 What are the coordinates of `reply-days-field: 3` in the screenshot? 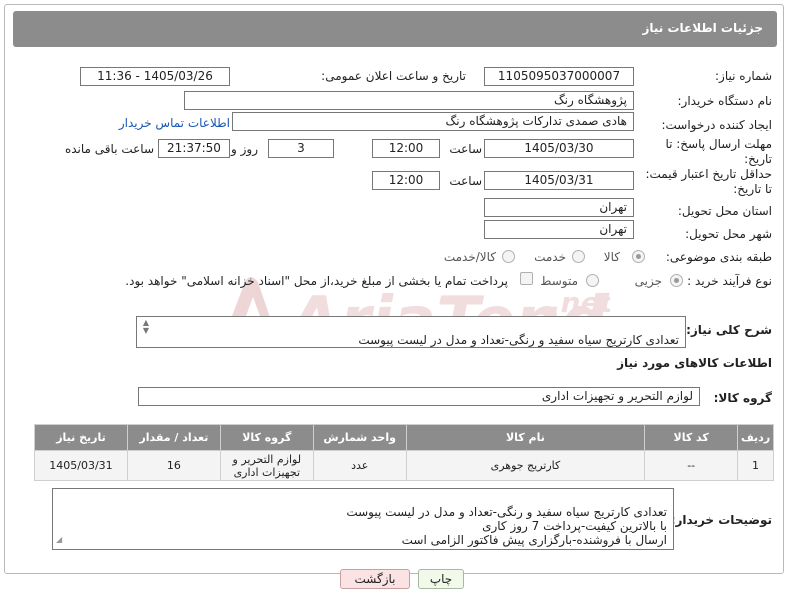 It's located at (301, 148).